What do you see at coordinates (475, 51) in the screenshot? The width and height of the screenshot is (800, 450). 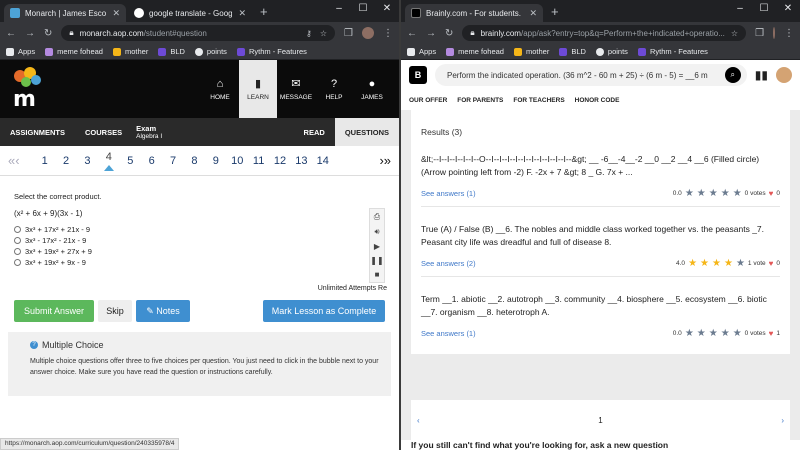 I see `bookmark-meme: meme fohead` at bounding box center [475, 51].